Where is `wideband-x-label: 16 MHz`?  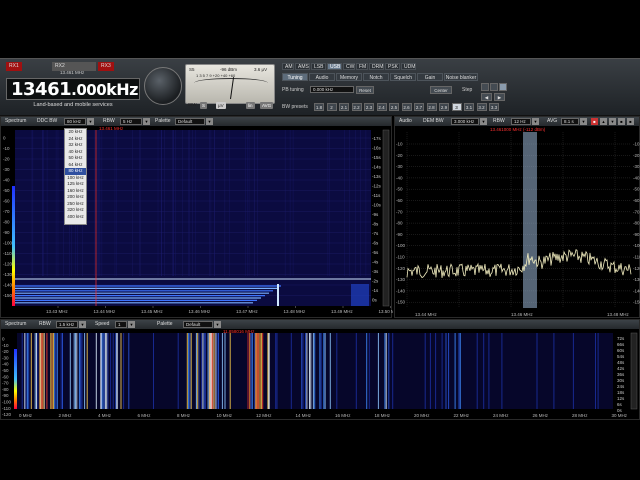 wideband-x-label: 16 MHz is located at coordinates (343, 415).